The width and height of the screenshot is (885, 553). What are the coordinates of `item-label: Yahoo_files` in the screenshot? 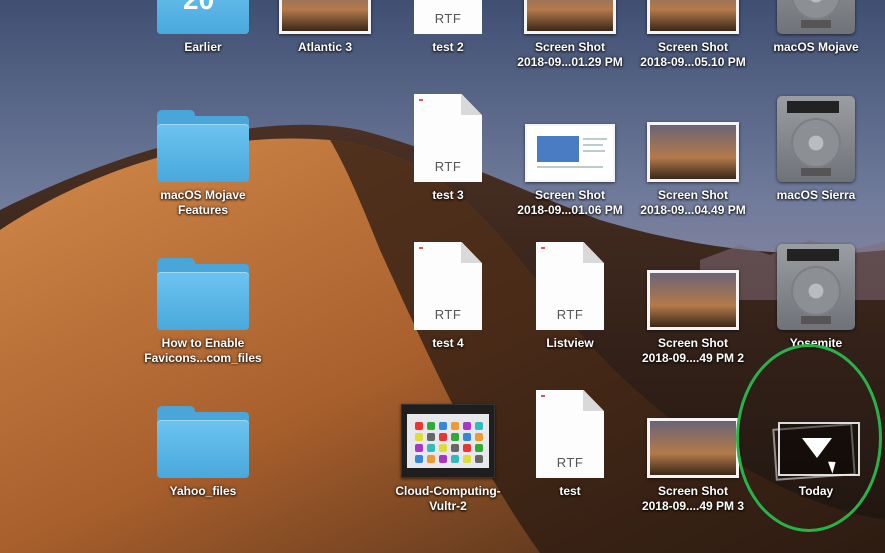 It's located at (203, 491).